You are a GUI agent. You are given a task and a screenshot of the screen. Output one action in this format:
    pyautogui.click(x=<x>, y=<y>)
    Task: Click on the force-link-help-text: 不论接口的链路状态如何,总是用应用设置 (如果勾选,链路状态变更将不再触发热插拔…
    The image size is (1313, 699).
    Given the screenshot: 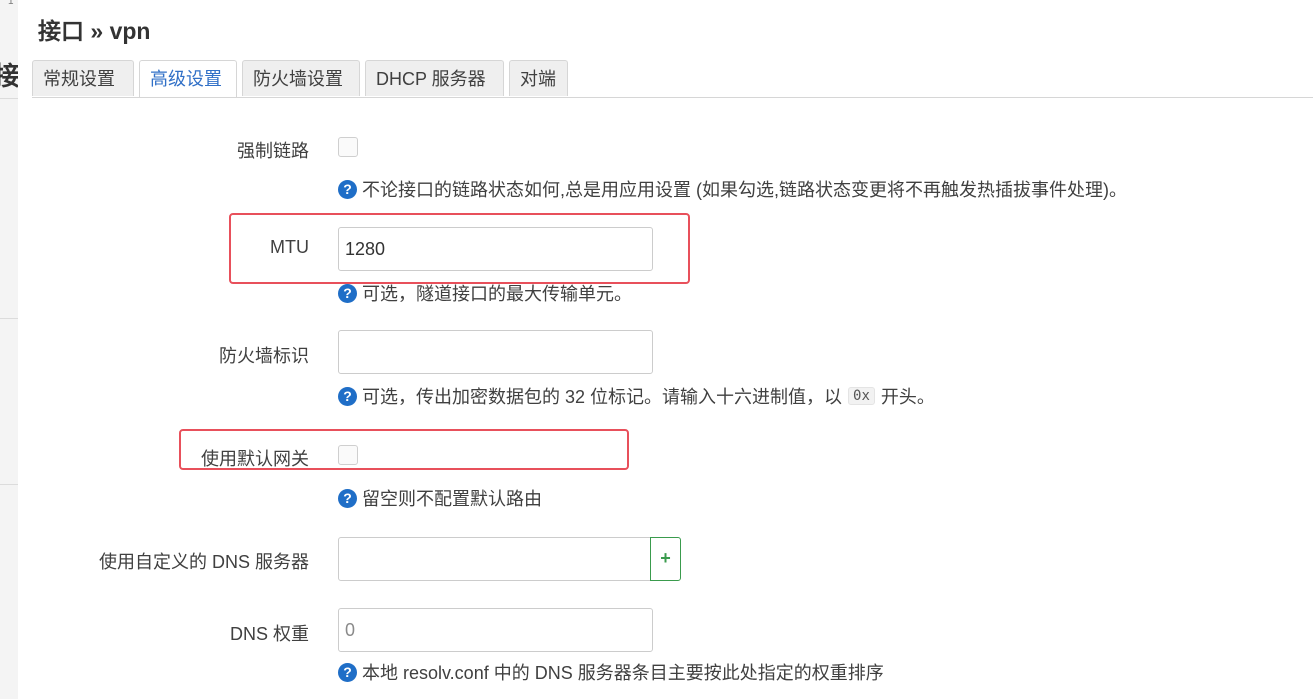 What is the action you would take?
    pyautogui.click(x=744, y=190)
    